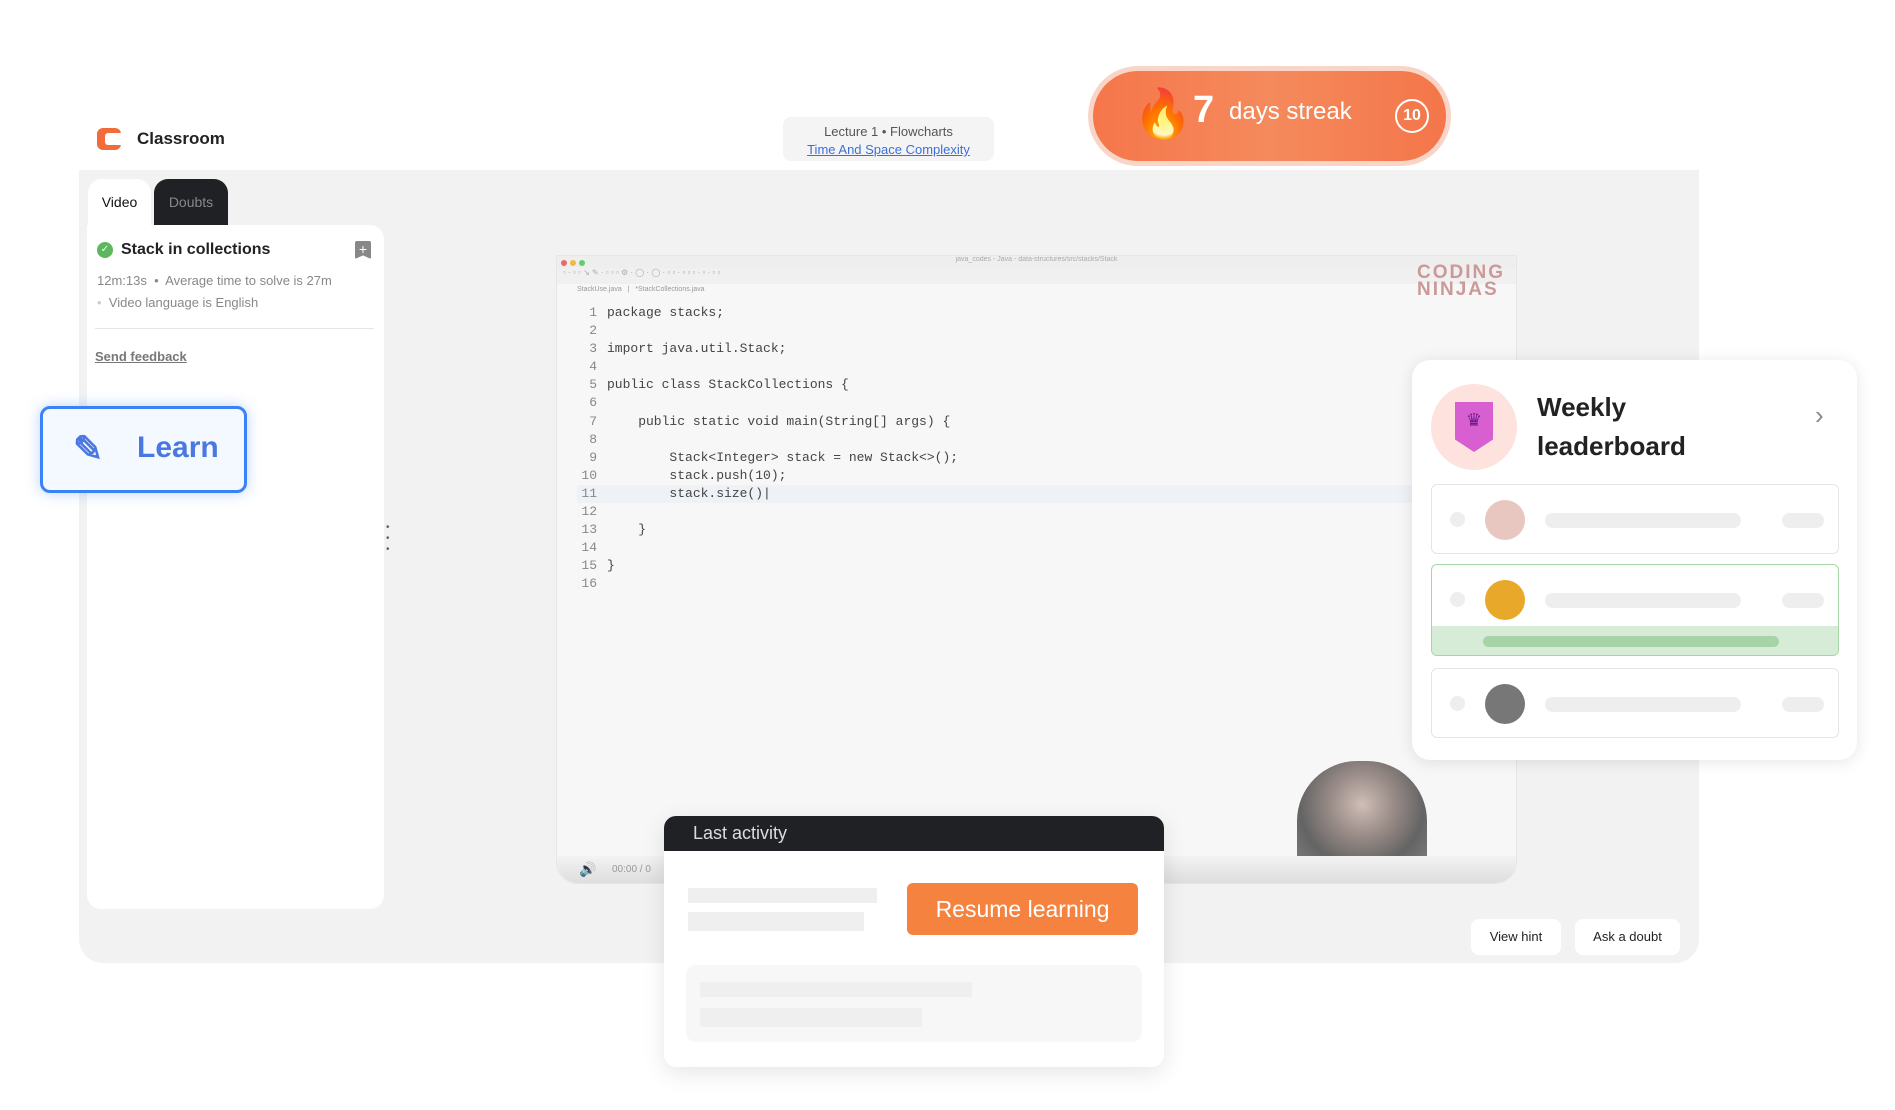 The width and height of the screenshot is (1895, 1110). Describe the element at coordinates (914, 833) in the screenshot. I see `last-activity-title: Last activity` at that location.